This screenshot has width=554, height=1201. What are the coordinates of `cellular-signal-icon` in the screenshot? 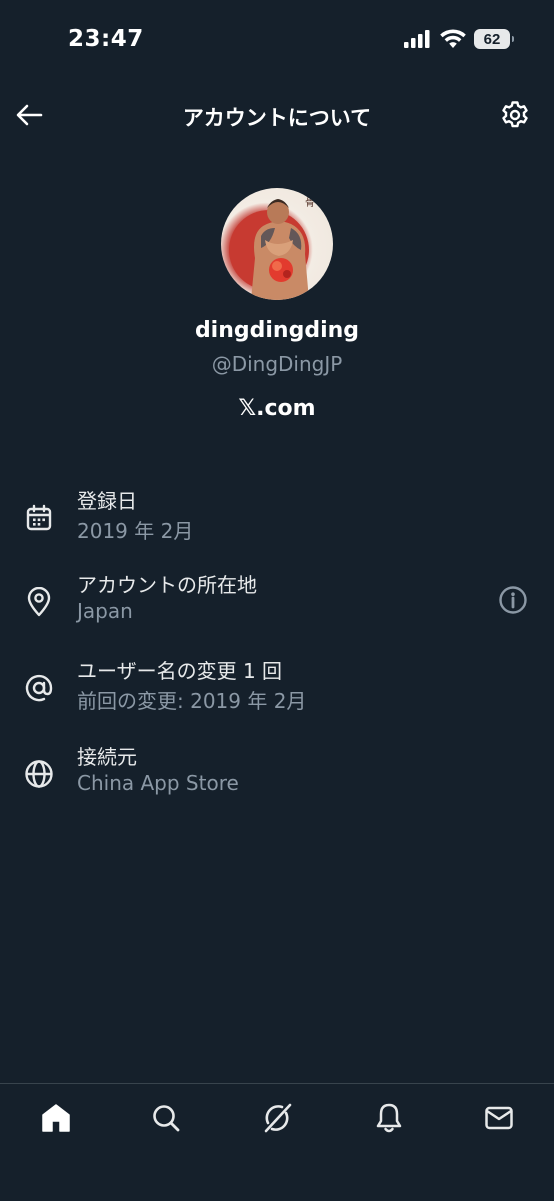 It's located at (417, 39).